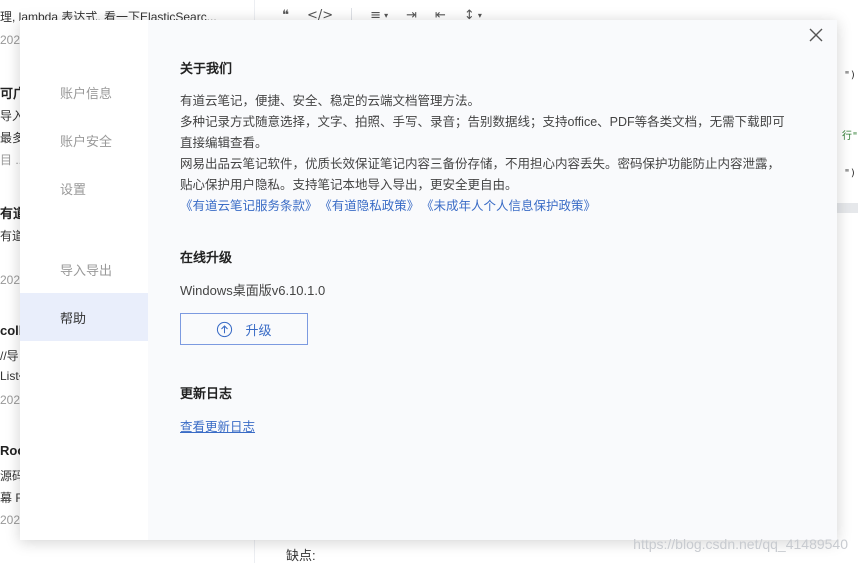 This screenshot has width=858, height=563. What do you see at coordinates (206, 257) in the screenshot?
I see `upgrade-title: 在线升级` at bounding box center [206, 257].